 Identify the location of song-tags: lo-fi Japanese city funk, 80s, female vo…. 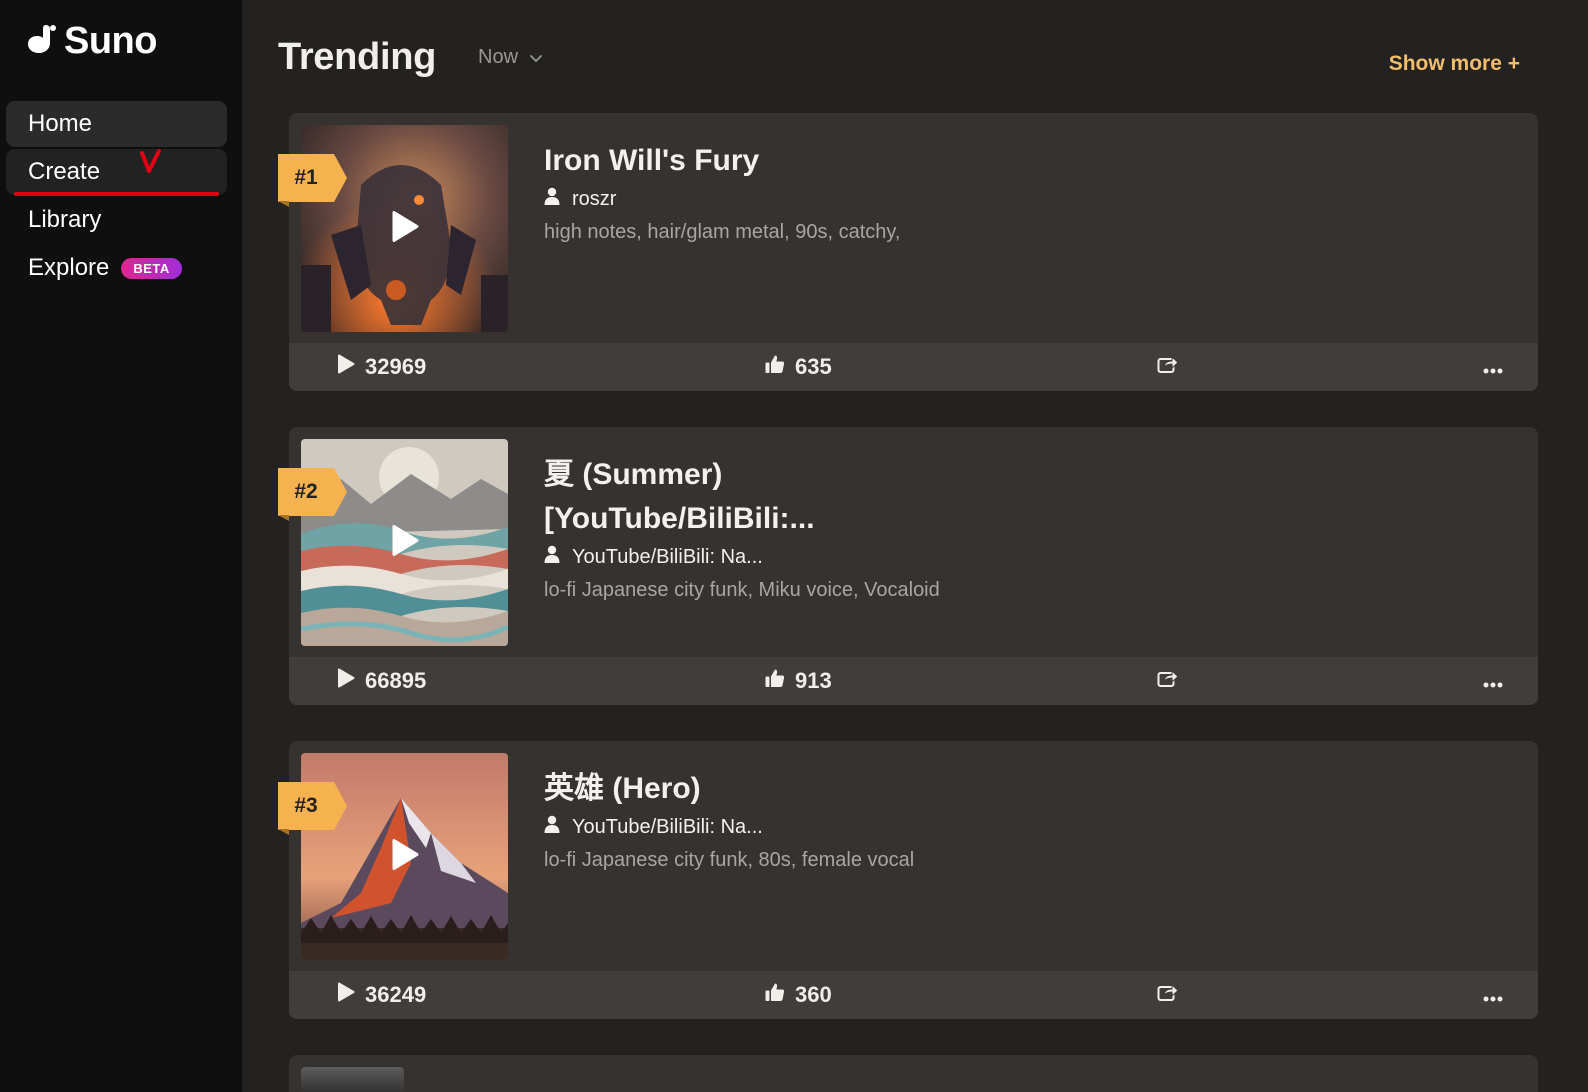
(729, 860).